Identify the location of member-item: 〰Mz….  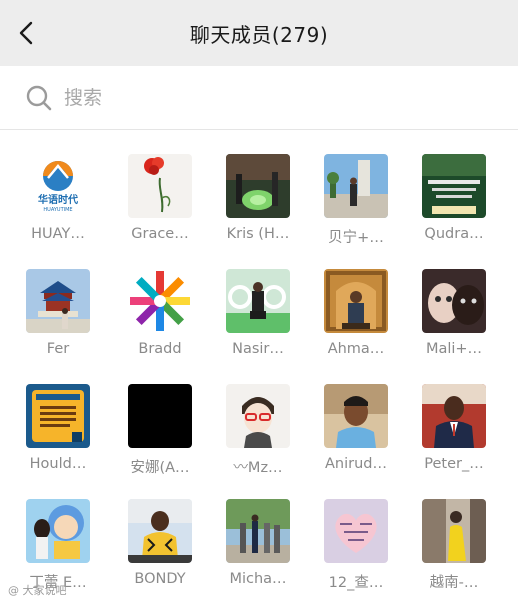
(258, 418).